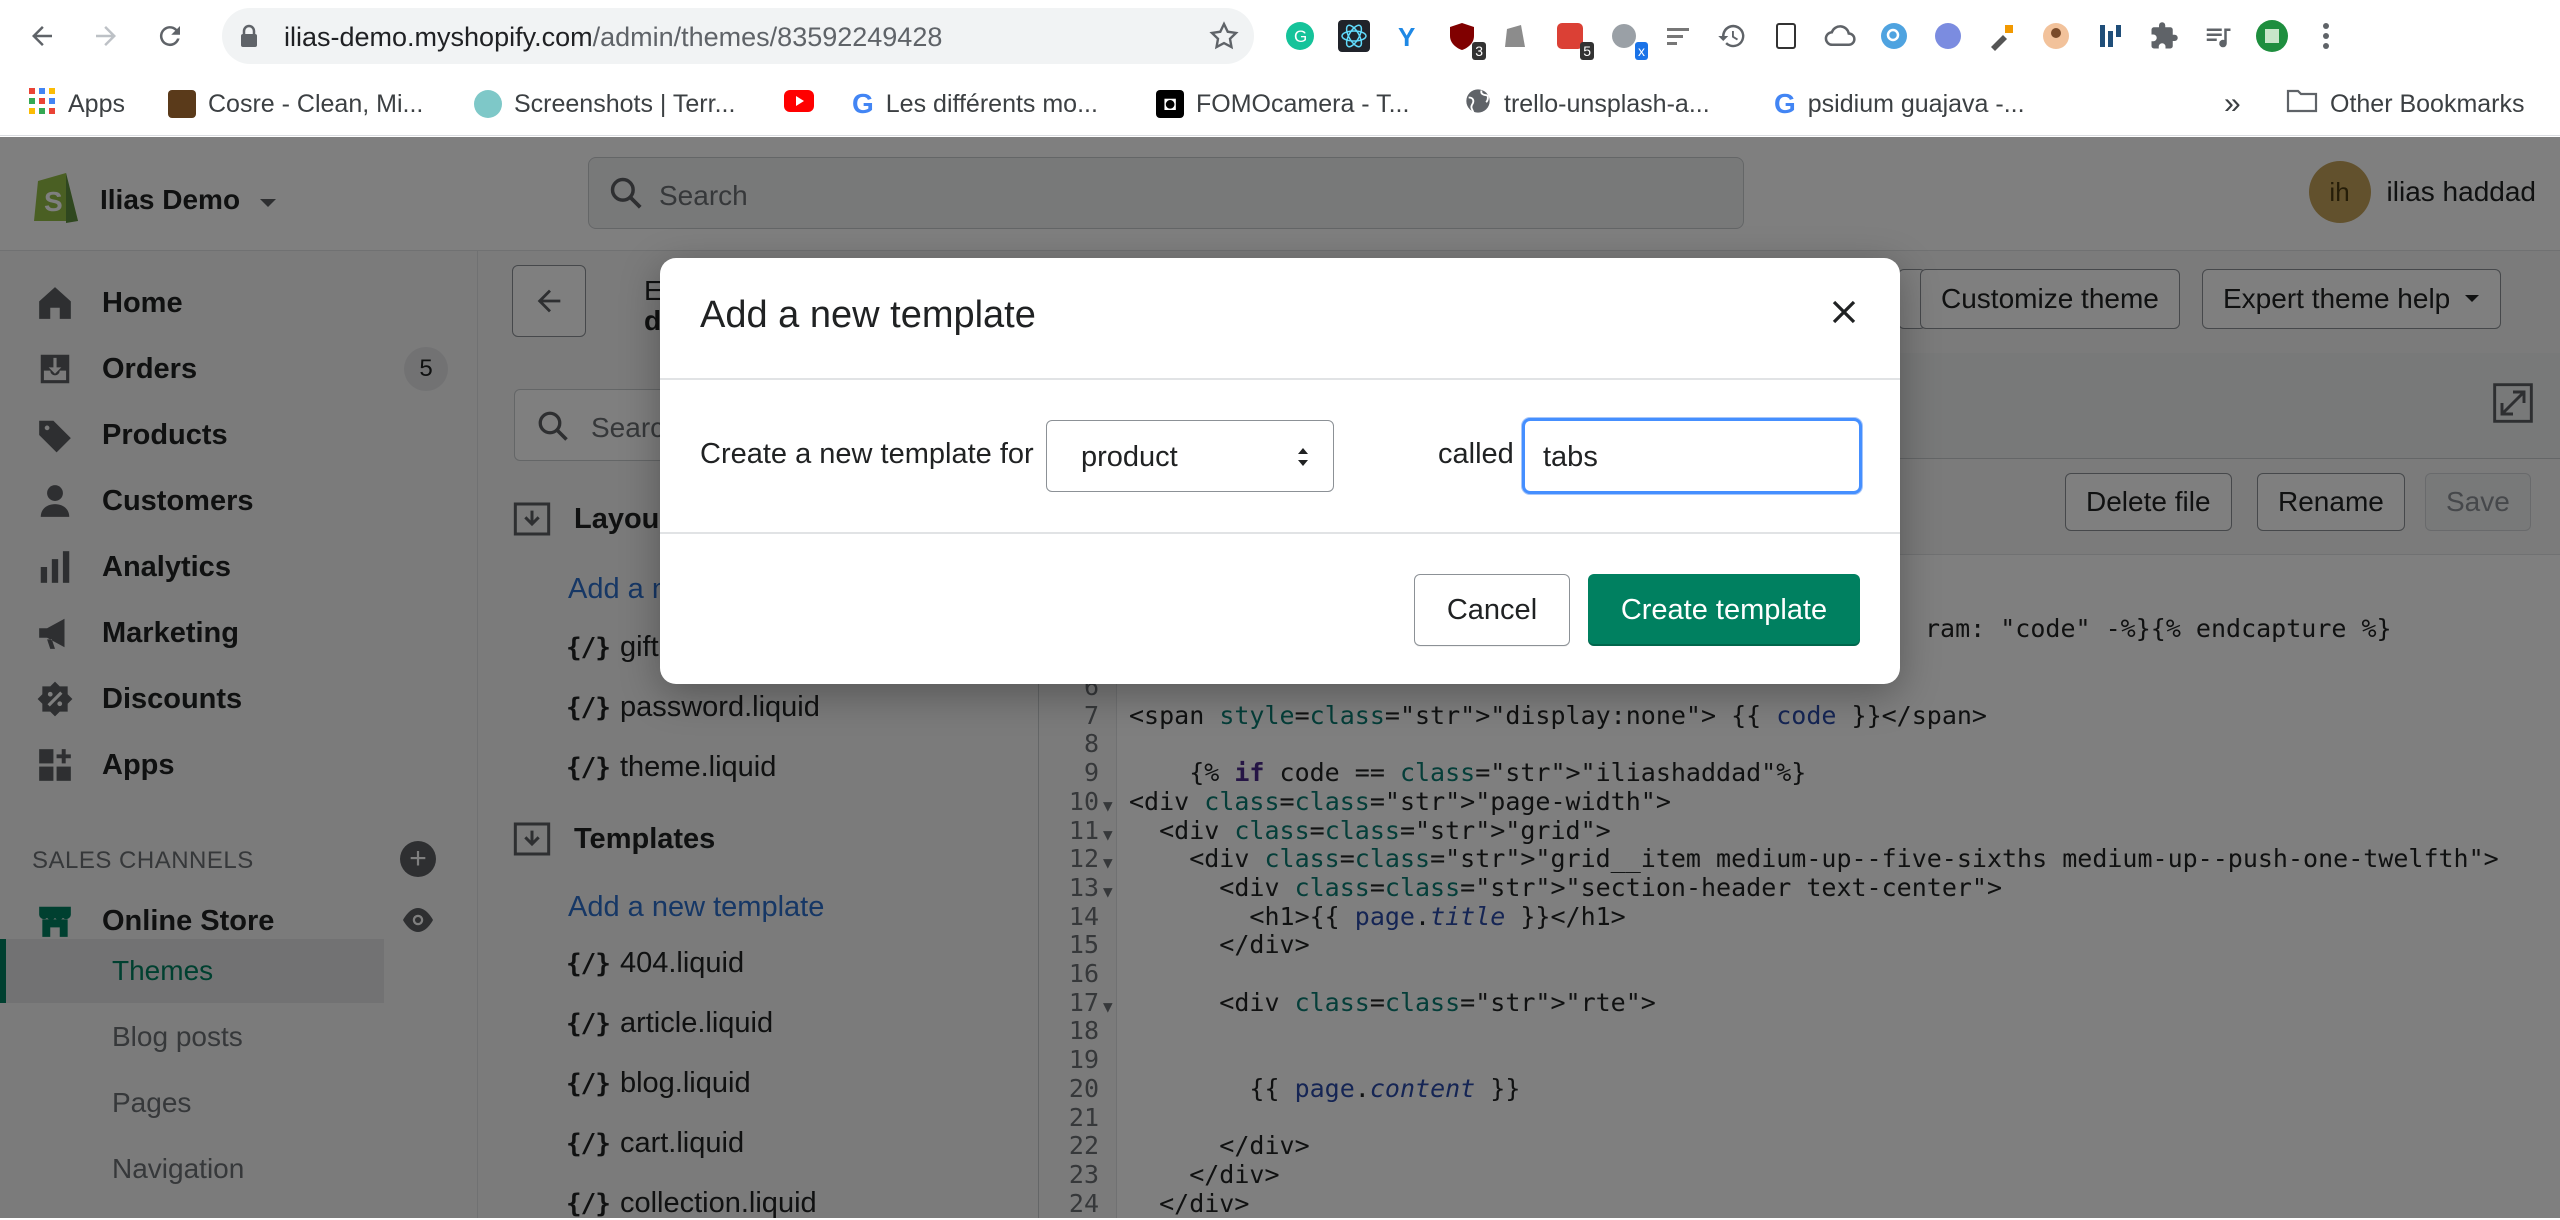  Describe the element at coordinates (1678, 36) in the screenshot. I see `lines-ext-icon` at that location.